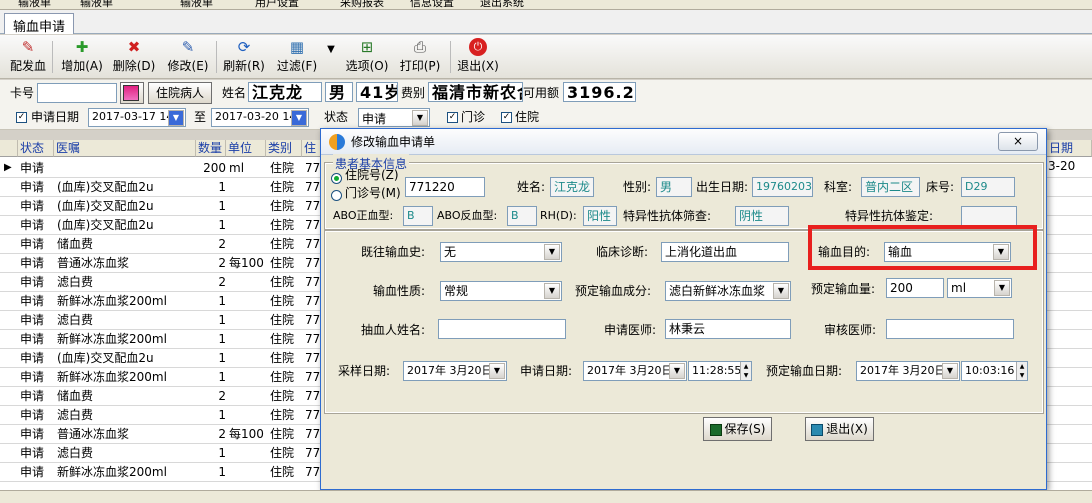  What do you see at coordinates (722, 187) in the screenshot?
I see `dob-label: 出生日期:` at bounding box center [722, 187].